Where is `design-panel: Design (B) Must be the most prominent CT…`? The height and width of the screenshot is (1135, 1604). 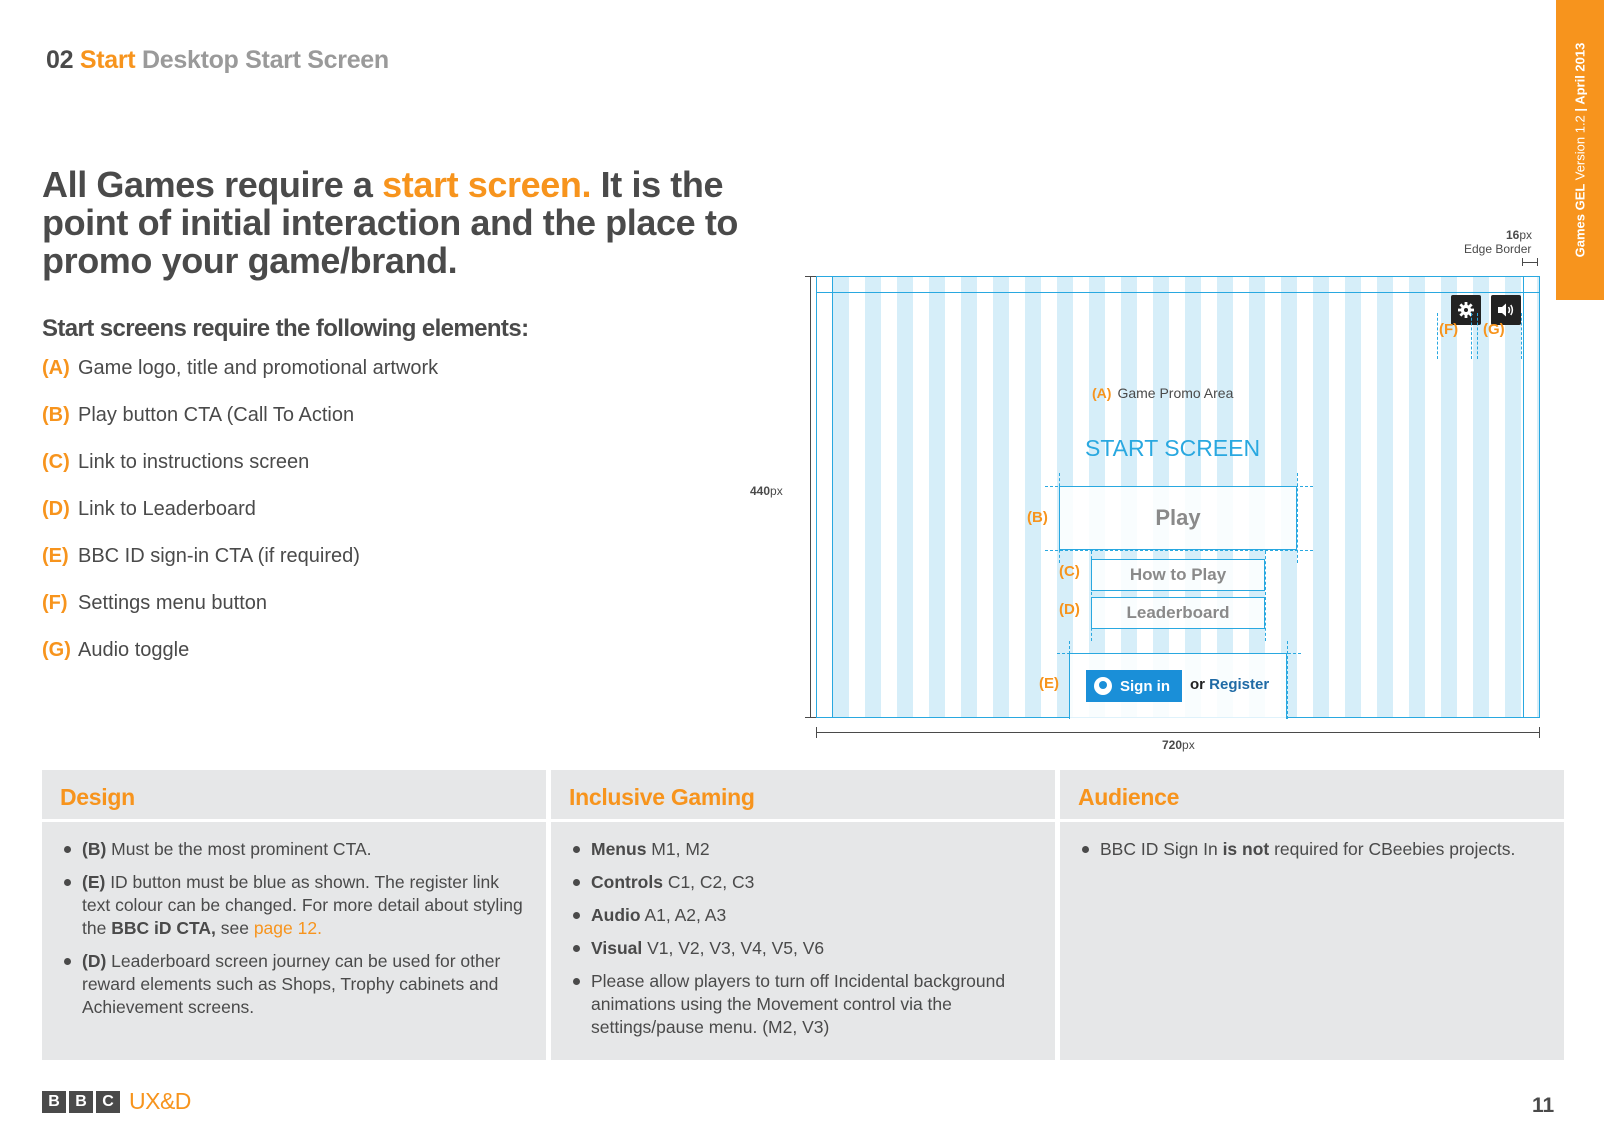 design-panel: Design (B) Must be the most prominent CT… is located at coordinates (294, 915).